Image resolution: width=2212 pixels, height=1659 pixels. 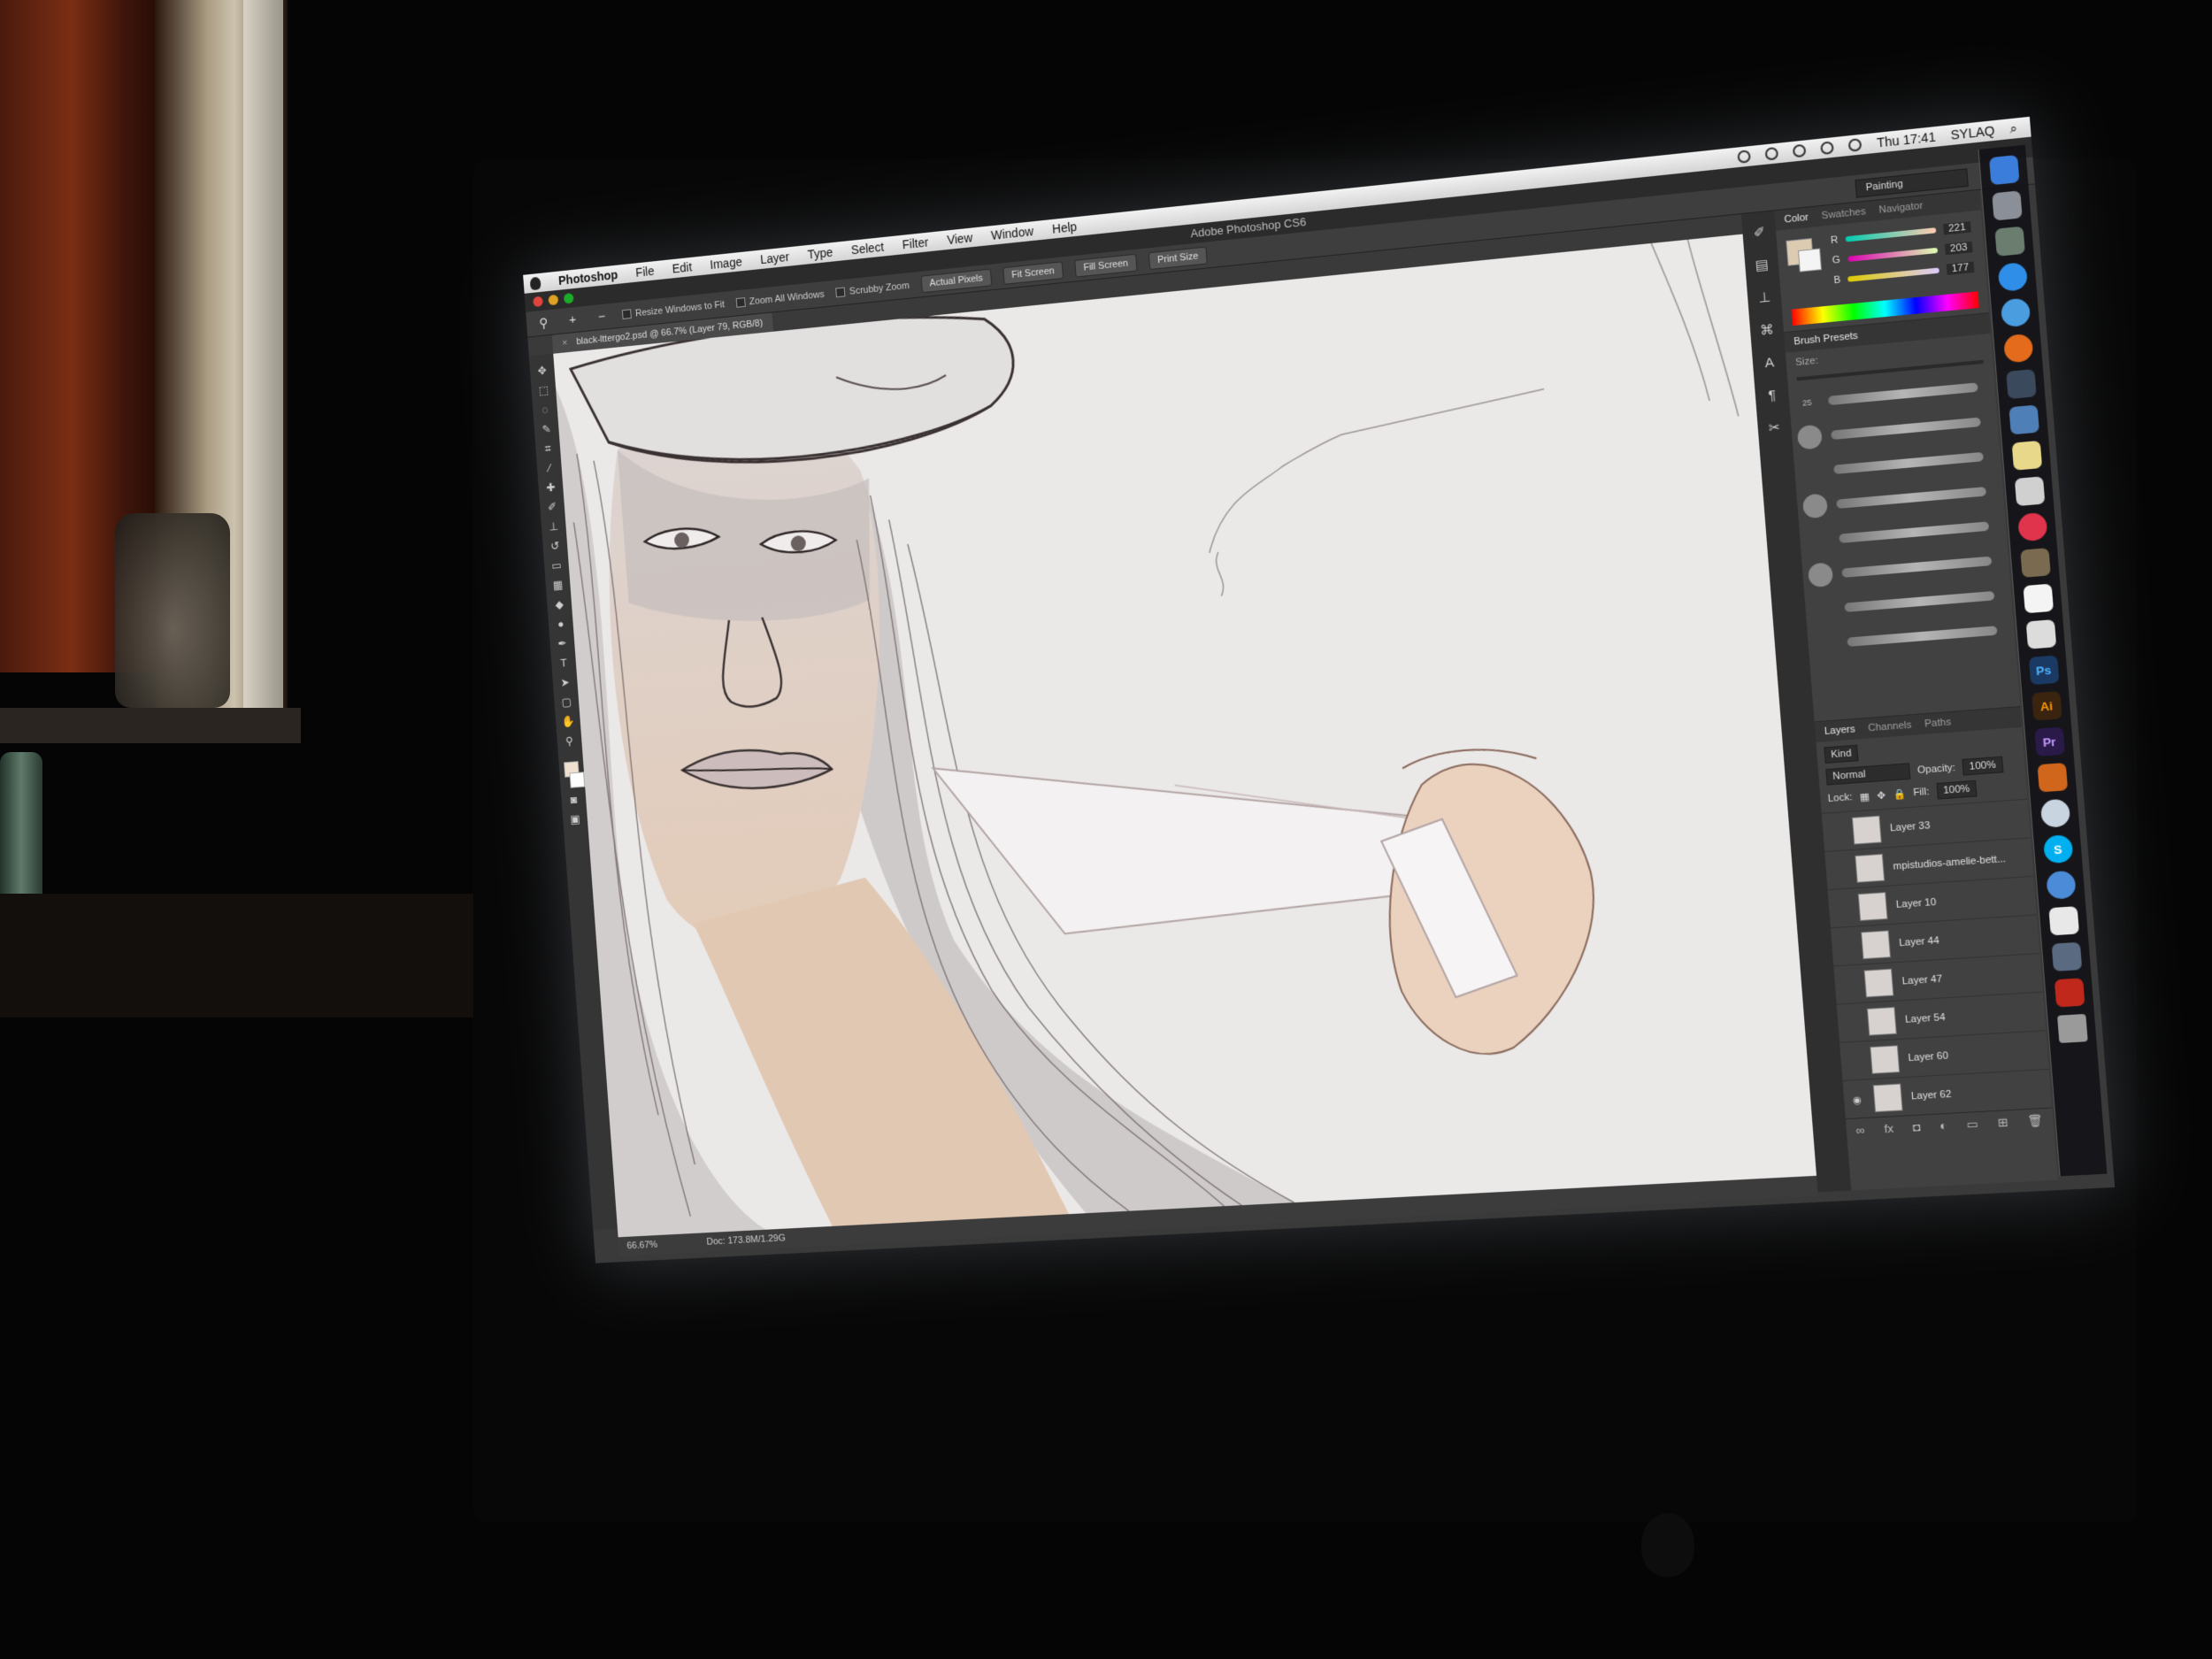 I want to click on tab-brush-presets: Brush Presets, so click(x=1826, y=339).